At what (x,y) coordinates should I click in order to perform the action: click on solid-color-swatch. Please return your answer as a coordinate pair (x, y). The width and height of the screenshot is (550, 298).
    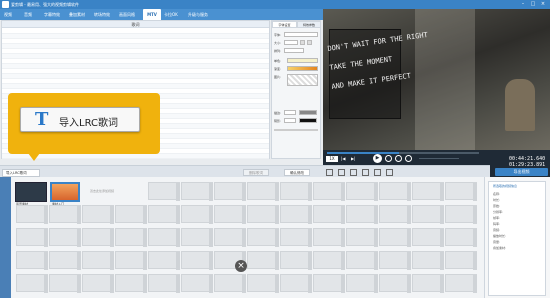
    Looking at the image, I should click on (302, 60).